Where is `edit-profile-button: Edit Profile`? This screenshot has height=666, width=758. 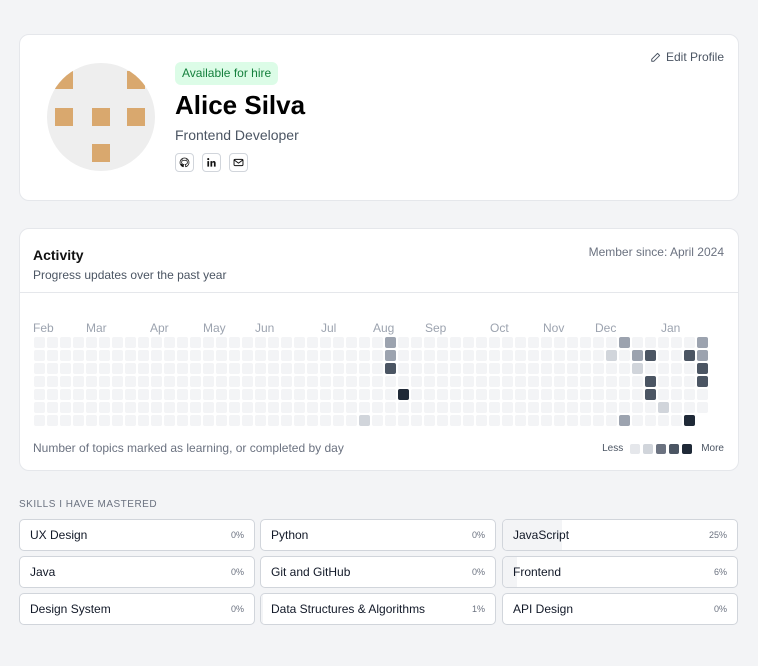
edit-profile-button: Edit Profile is located at coordinates (687, 57).